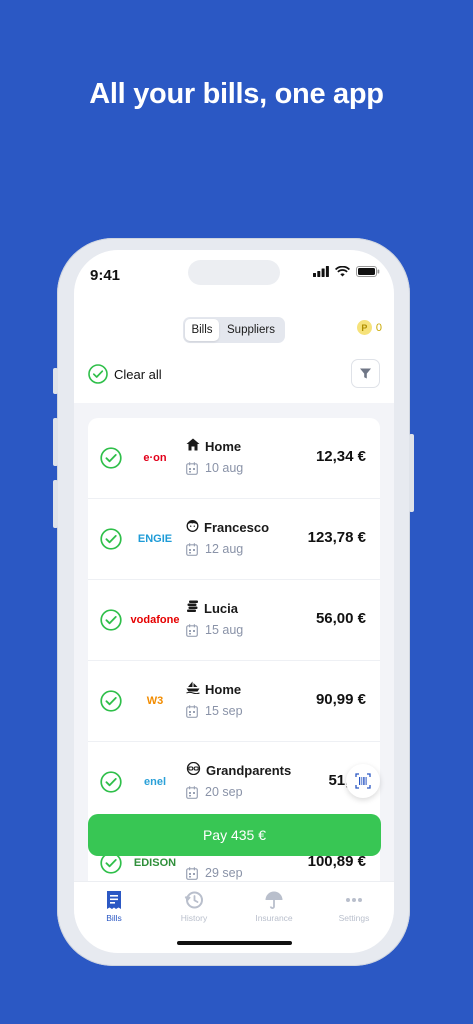 The height and width of the screenshot is (1024, 473). Describe the element at coordinates (154, 782) in the screenshot. I see `supplier-logo: enel` at that location.